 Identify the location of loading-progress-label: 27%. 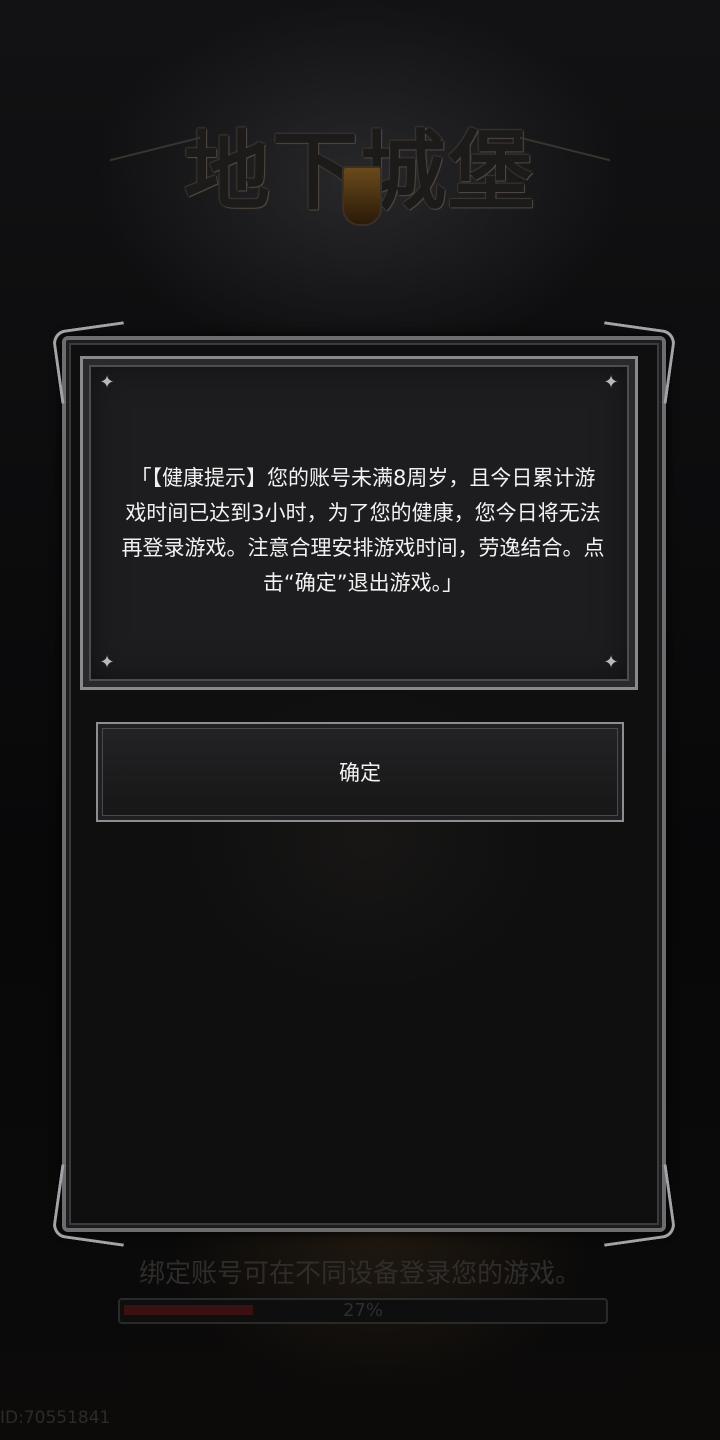
(362, 1310).